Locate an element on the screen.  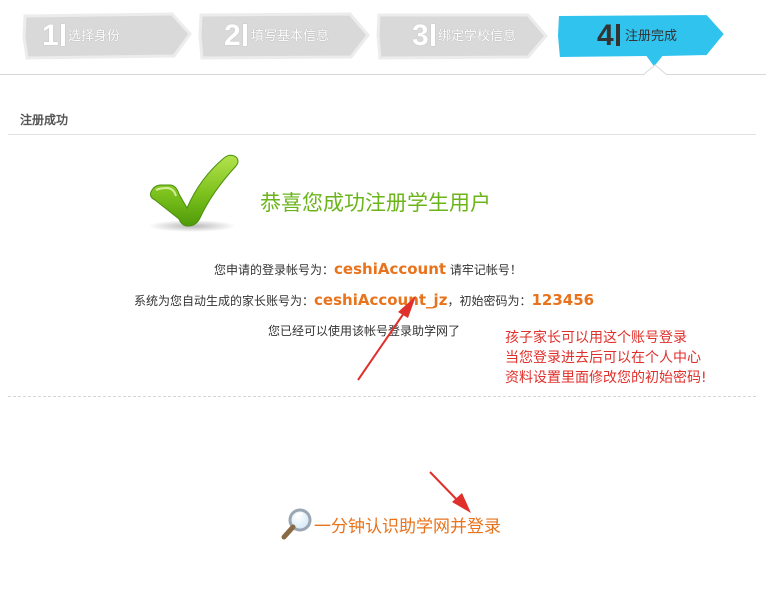
section-title: 注册成功 is located at coordinates (44, 120).